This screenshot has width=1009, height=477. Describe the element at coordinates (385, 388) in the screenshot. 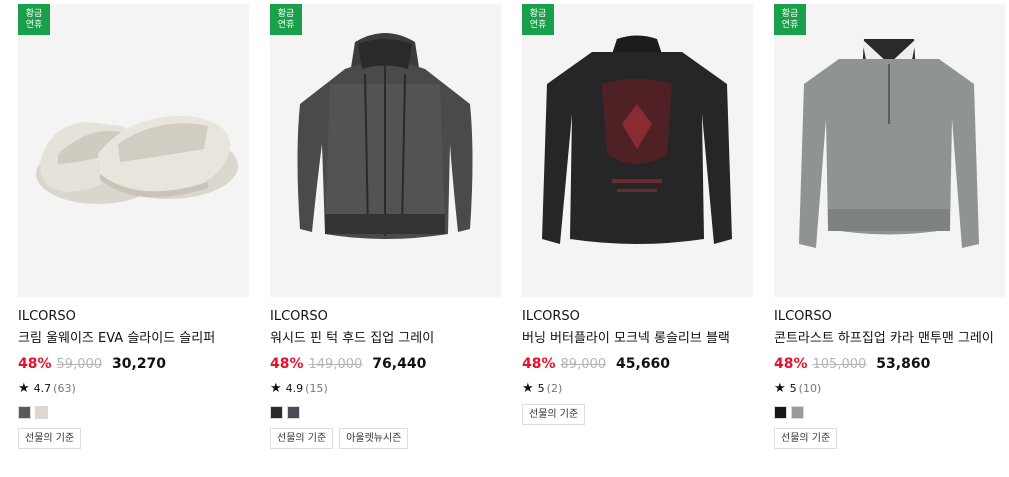

I see `rating-row: ★ 4.9 (15)` at that location.